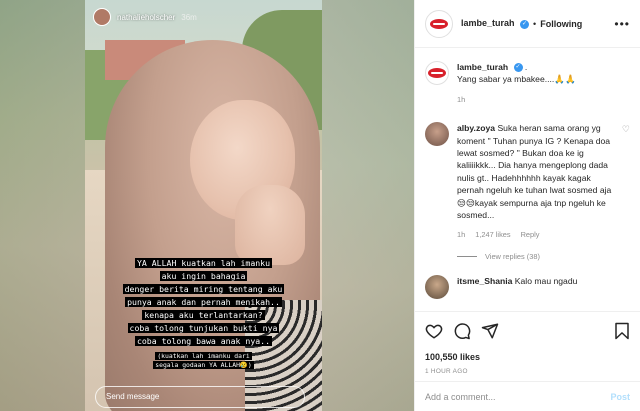 Image resolution: width=640 pixels, height=411 pixels. I want to click on bookmark-icon, so click(622, 331).